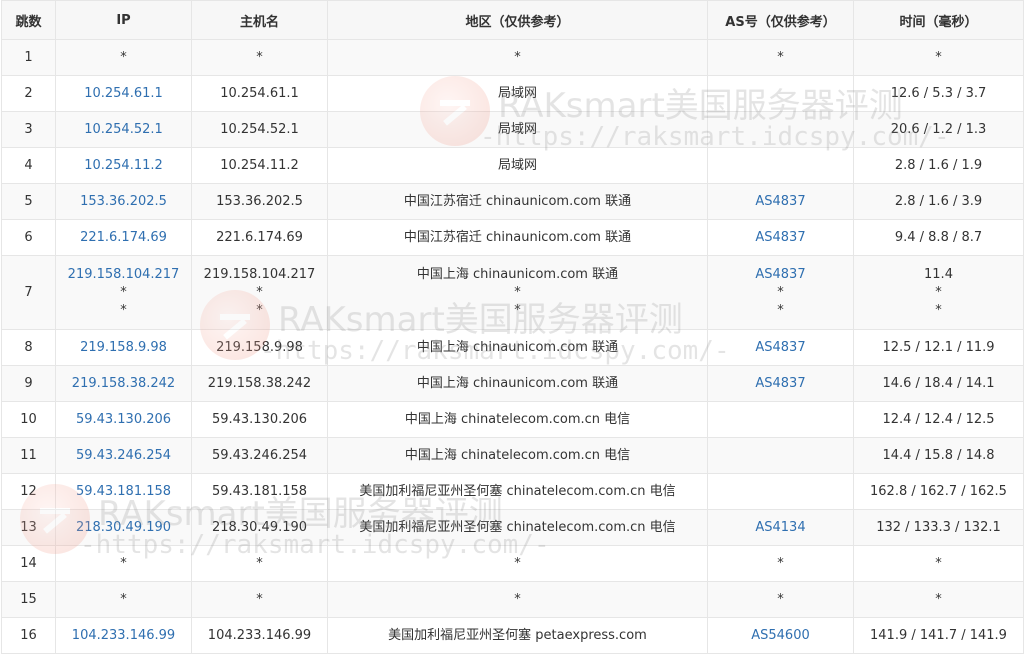 The width and height of the screenshot is (1024, 660). What do you see at coordinates (28, 165) in the screenshot?
I see `hop-cell: 4` at bounding box center [28, 165].